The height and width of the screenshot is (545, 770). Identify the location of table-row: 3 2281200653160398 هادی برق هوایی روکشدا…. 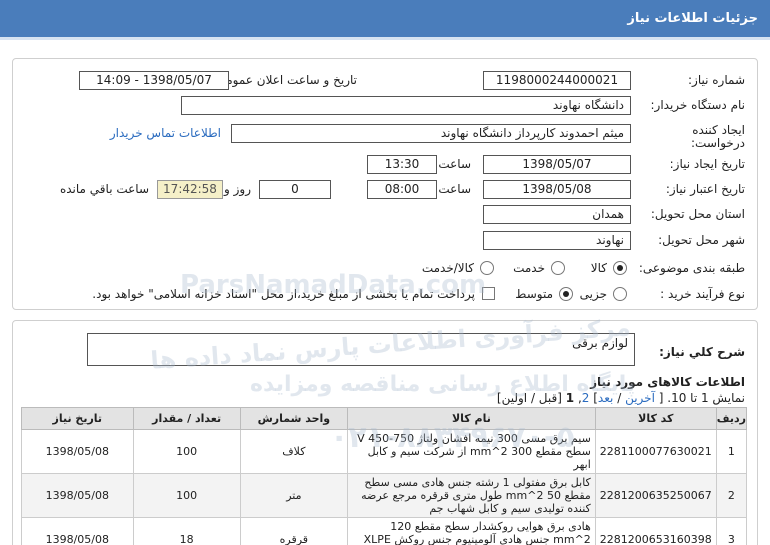
(384, 531).